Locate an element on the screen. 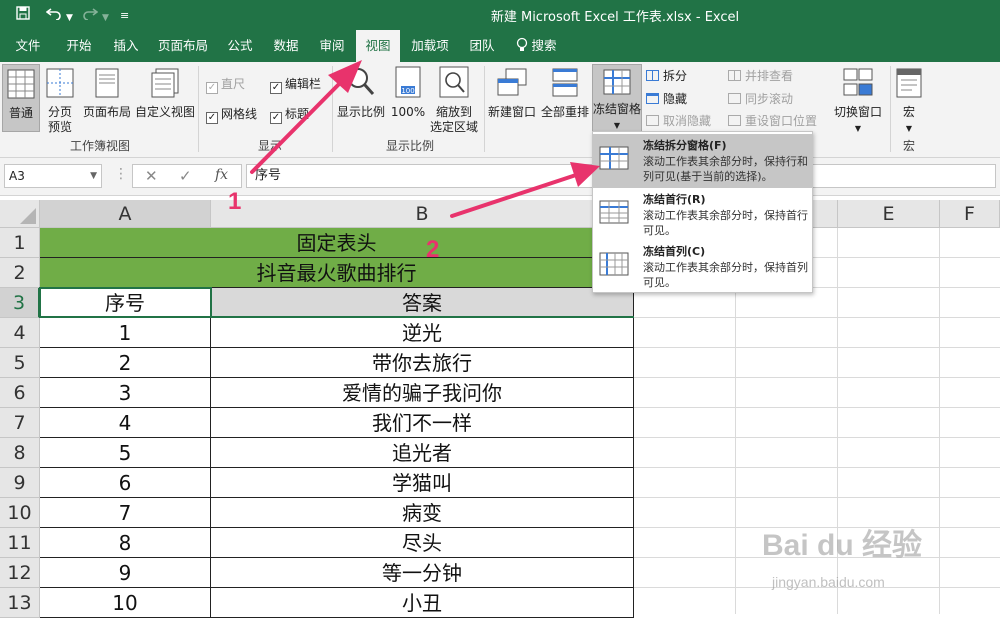  row-header: 9 is located at coordinates (20, 483).